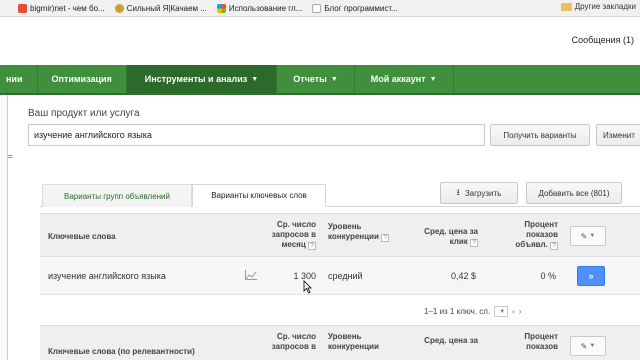  What do you see at coordinates (251, 275) in the screenshot?
I see `trend-chart-icon` at bounding box center [251, 275].